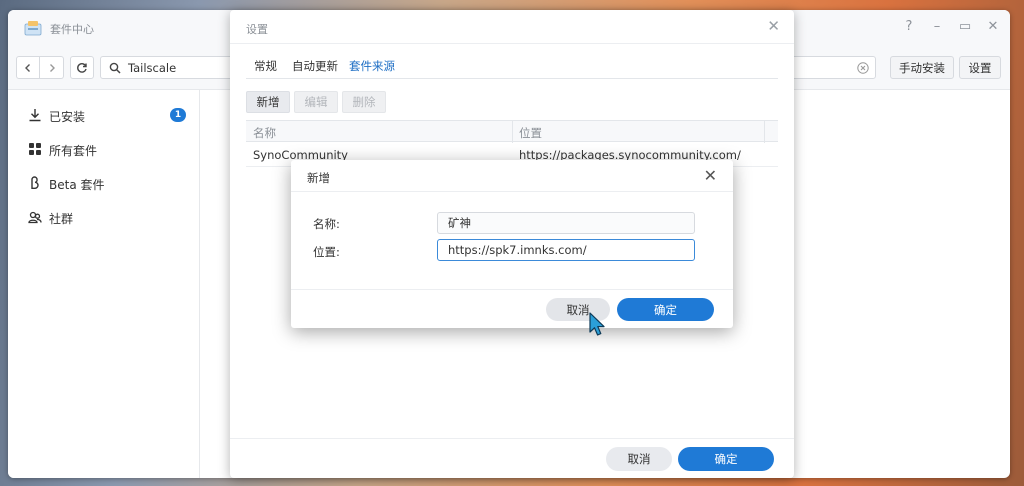  I want to click on mouse-pointer-icon, so click(597, 324).